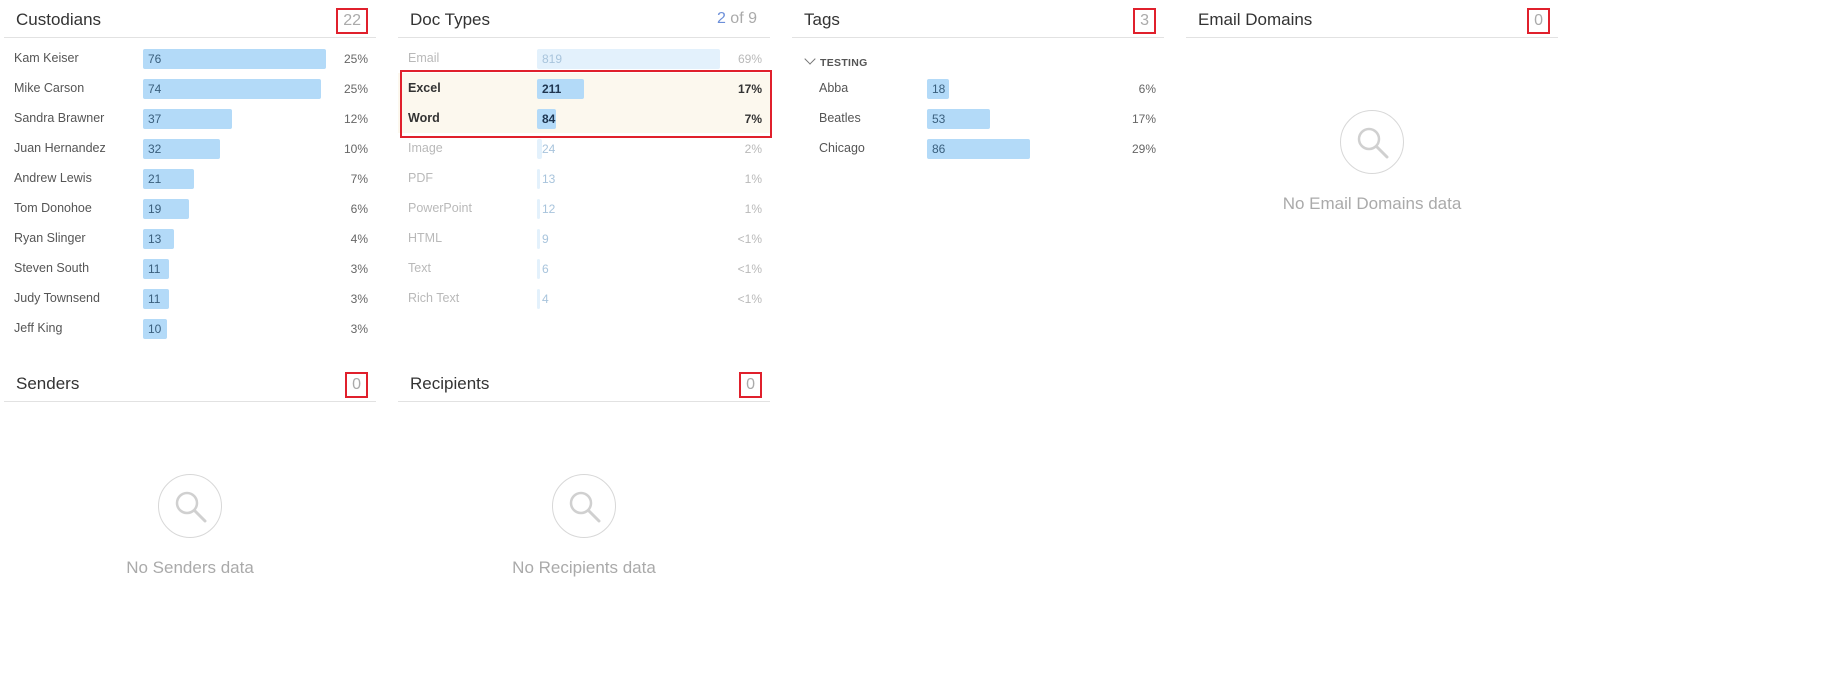 The image size is (1831, 677). What do you see at coordinates (750, 385) in the screenshot?
I see `recipients-count: 0` at bounding box center [750, 385].